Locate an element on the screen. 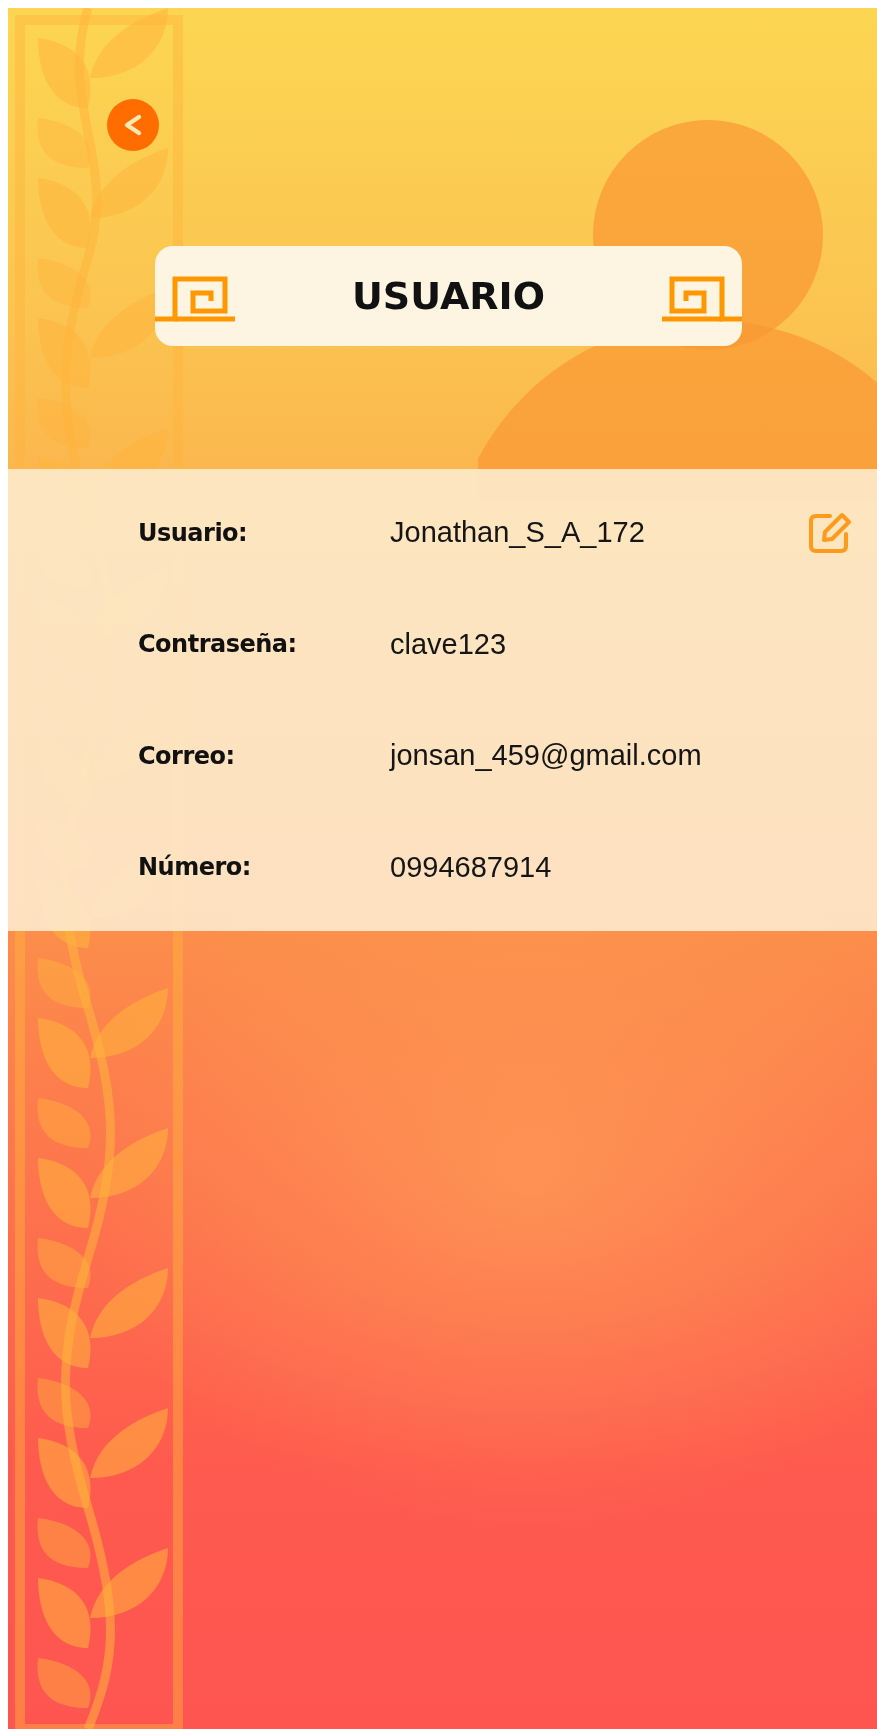 The image size is (877, 1729). field-value: Jonathan_S_A_172 is located at coordinates (517, 533).